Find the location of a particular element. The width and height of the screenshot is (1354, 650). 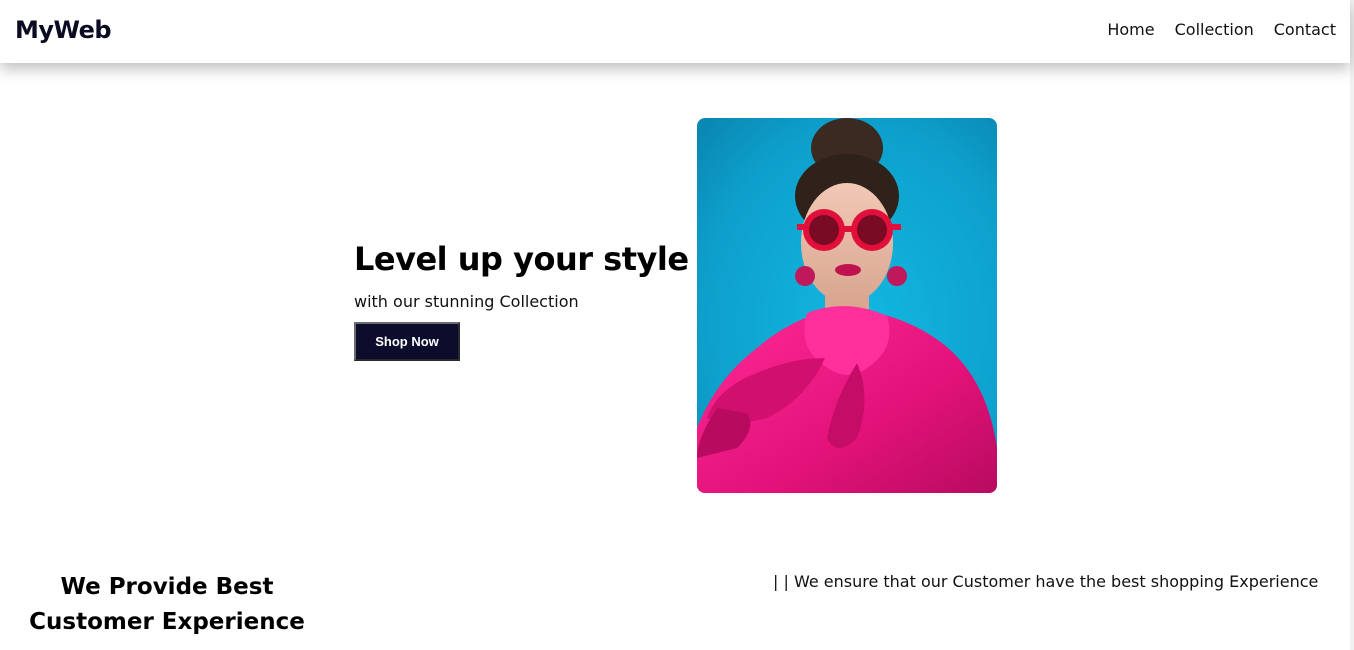

nav-links: Home Collection Contact is located at coordinates (1221, 29).